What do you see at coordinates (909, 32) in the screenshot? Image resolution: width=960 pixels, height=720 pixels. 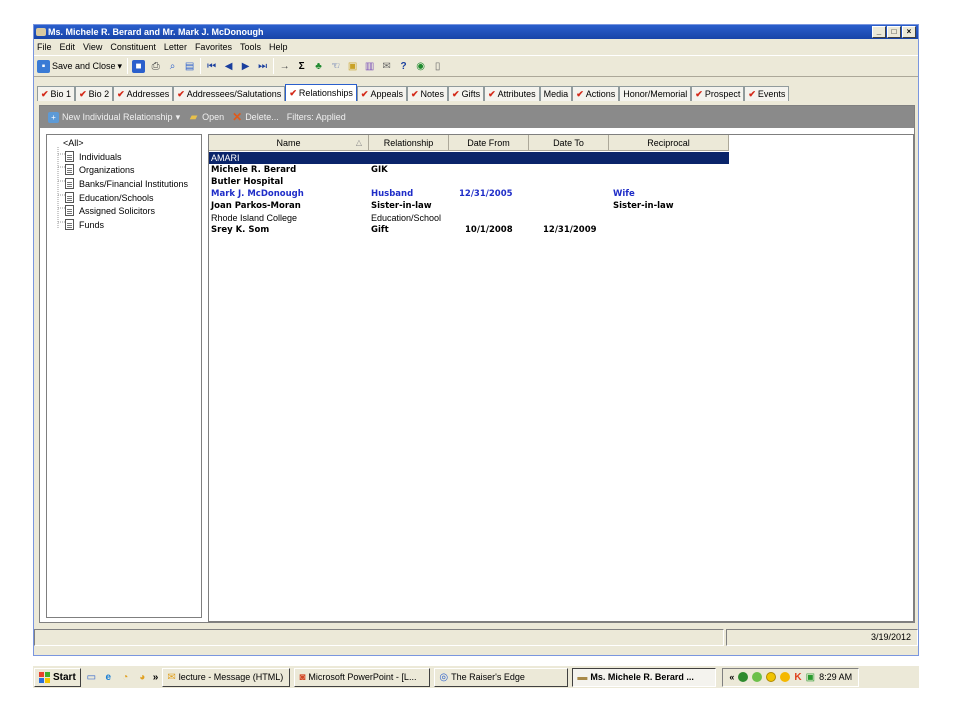 I see `close-button: ×` at bounding box center [909, 32].